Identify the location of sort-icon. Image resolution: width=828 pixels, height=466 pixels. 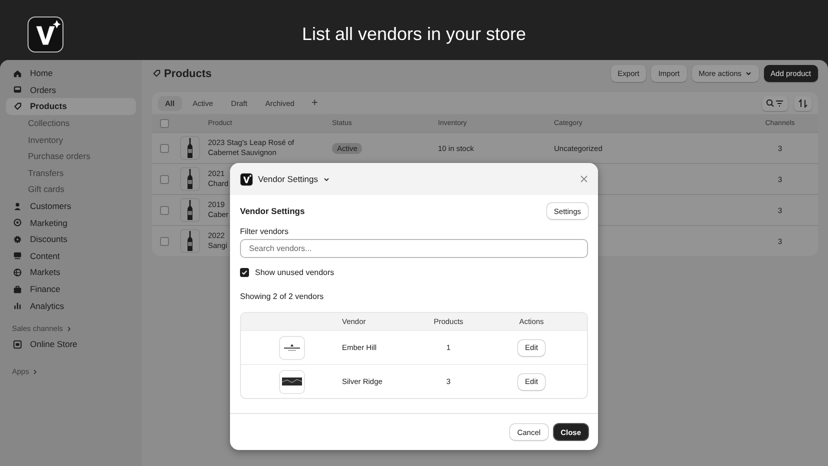
(803, 103).